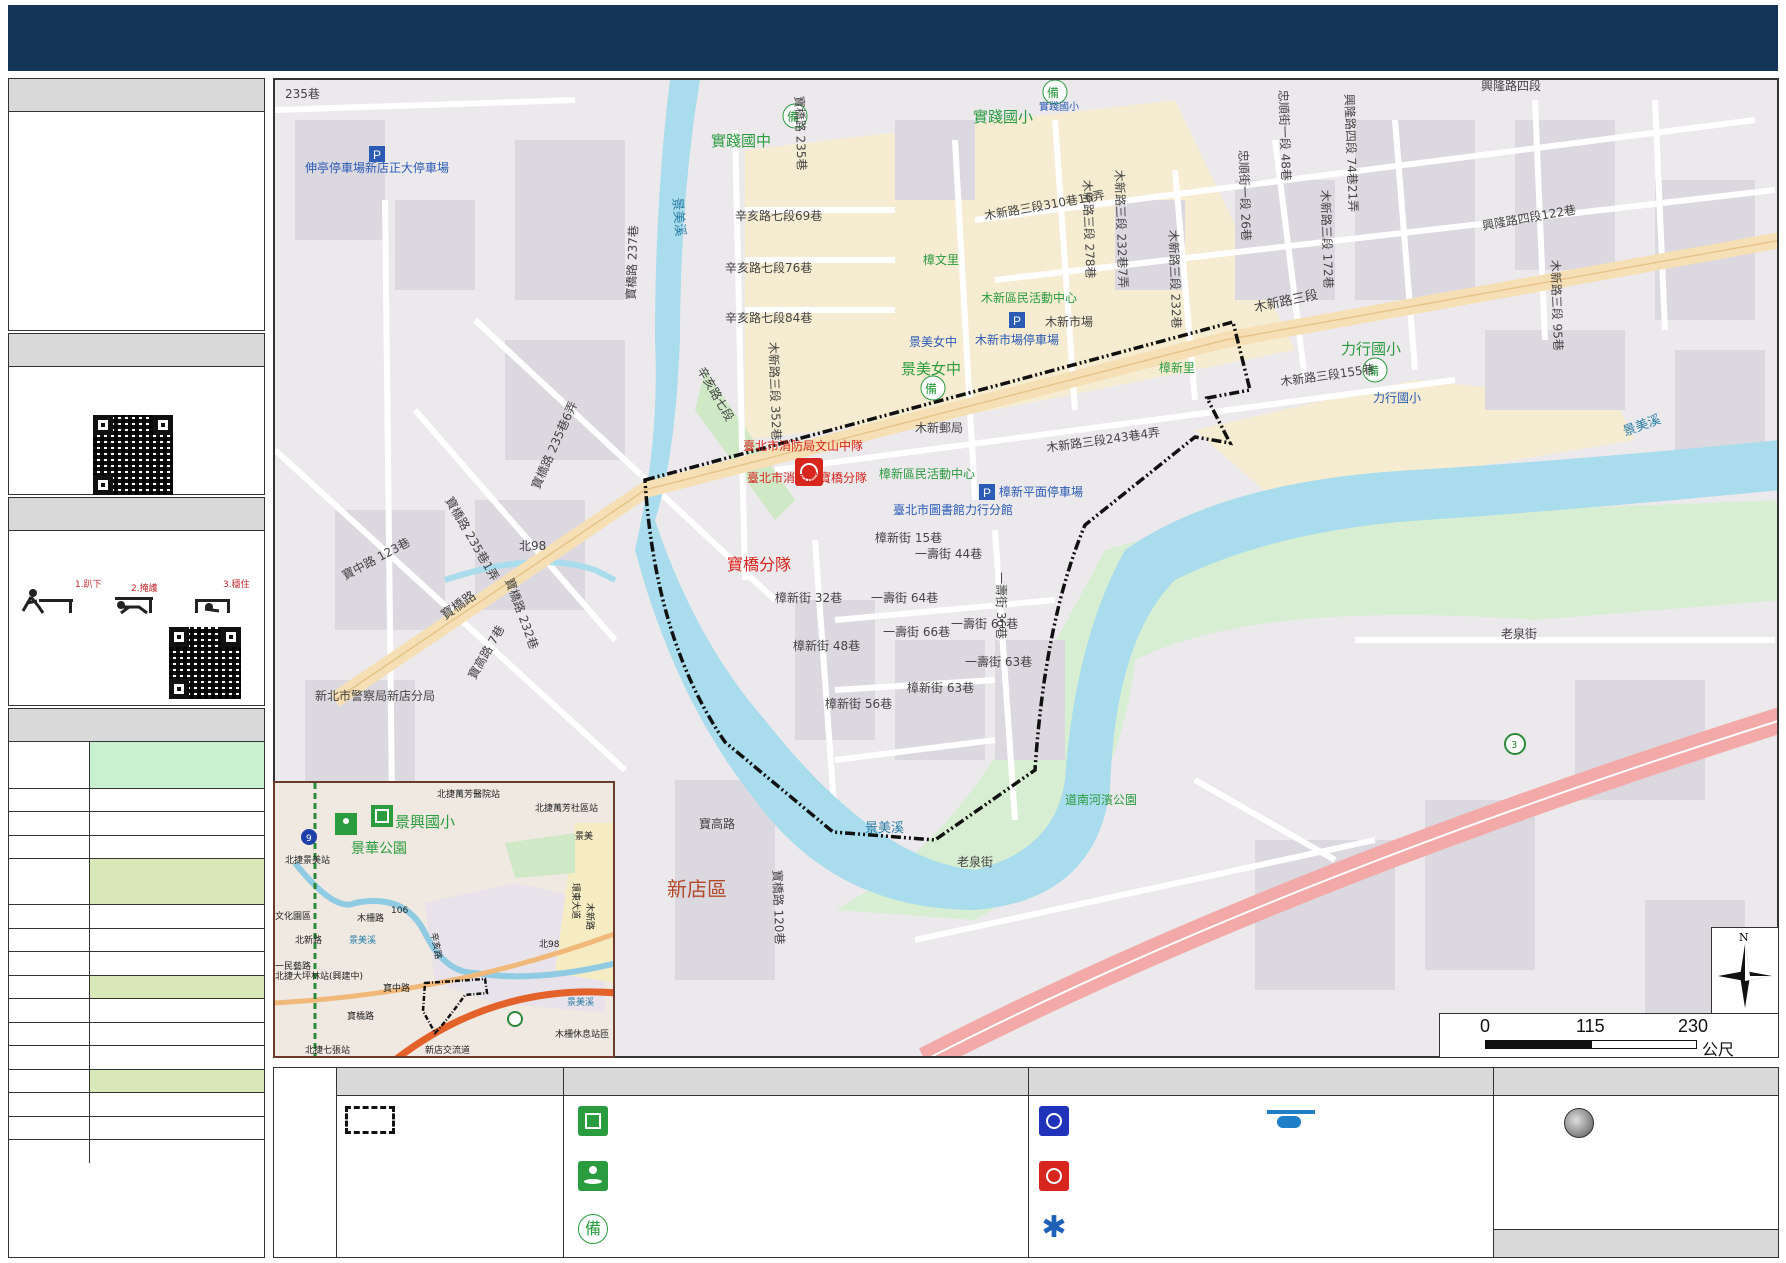 This screenshot has height=1263, width=1786. What do you see at coordinates (549, 944) in the screenshot?
I see `inset-label: 北98` at bounding box center [549, 944].